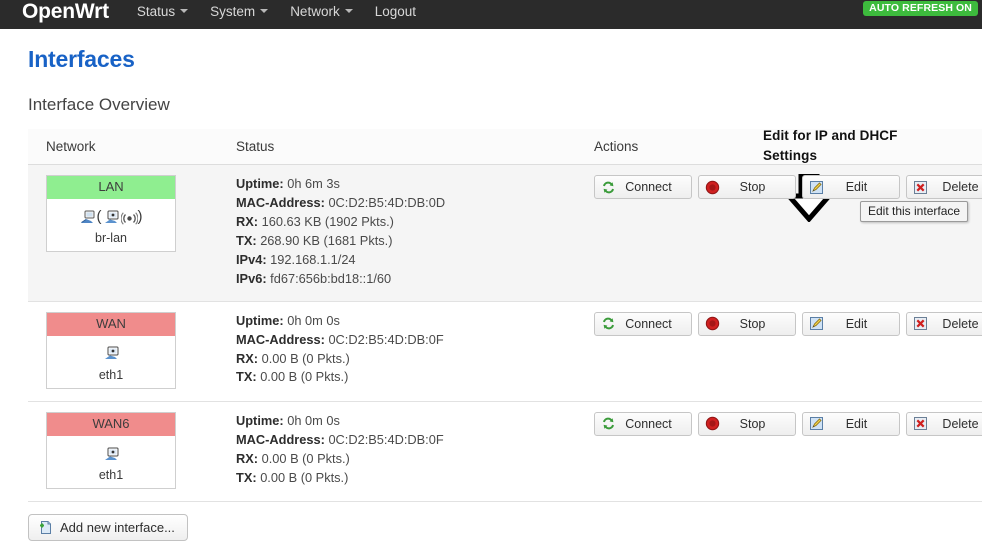 The image size is (982, 541). What do you see at coordinates (406, 203) in the screenshot?
I see `status-line: MAC-Address: 0C:D2:B5:4D:DB:0D` at bounding box center [406, 203].